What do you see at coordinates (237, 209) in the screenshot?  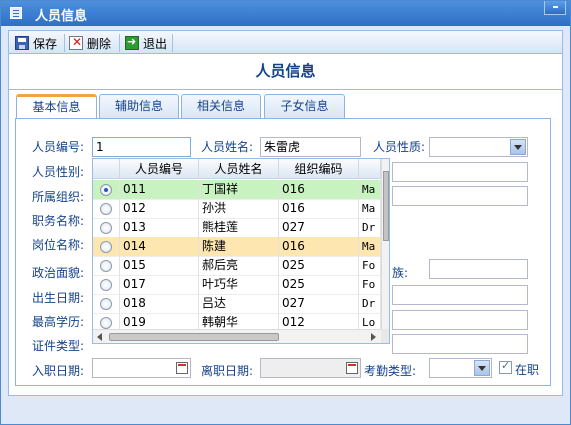 I see `table-row: 012 孙洪 016 Ma` at bounding box center [237, 209].